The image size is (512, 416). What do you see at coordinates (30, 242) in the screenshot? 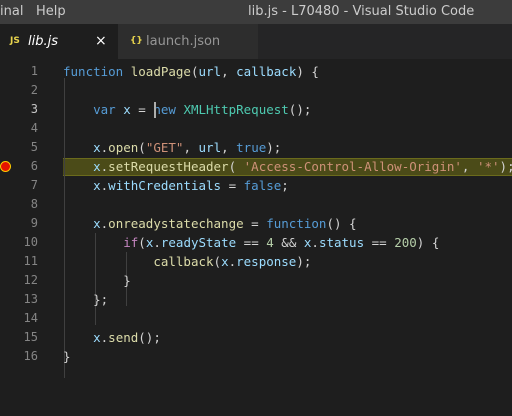
I see `line-number: 10` at bounding box center [30, 242].